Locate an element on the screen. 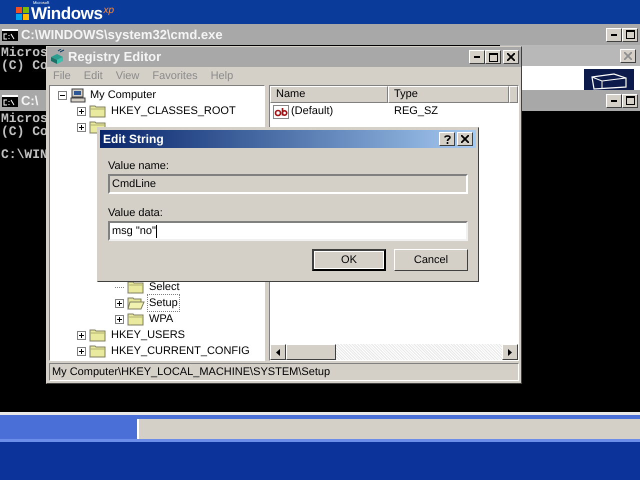 This screenshot has width=640, height=480. dialog-button: OK is located at coordinates (349, 260).